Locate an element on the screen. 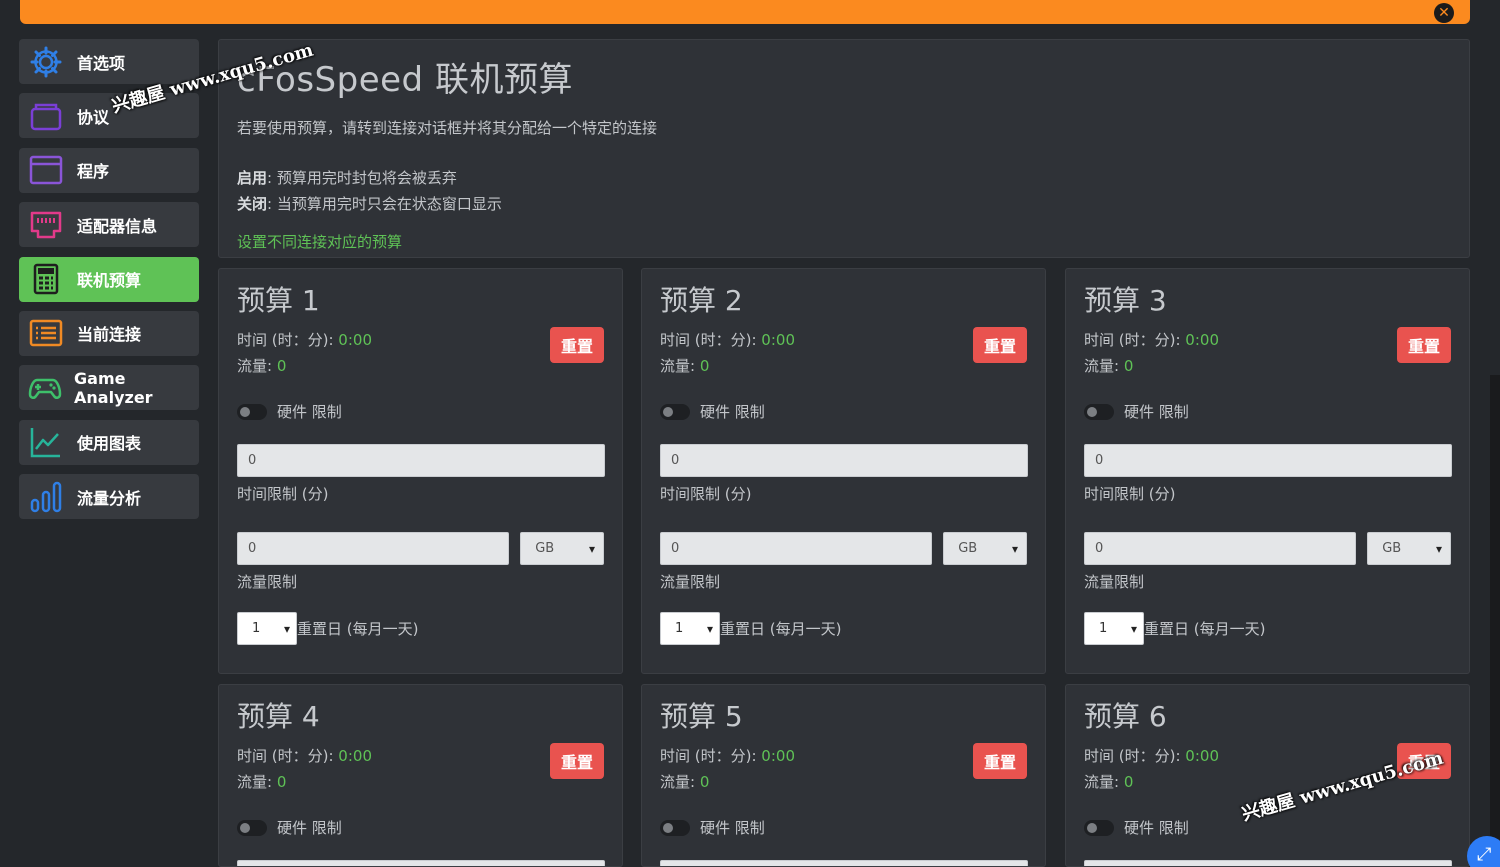 Image resolution: width=1500 pixels, height=867 pixels. budget-title: 预算 4 is located at coordinates (278, 716).